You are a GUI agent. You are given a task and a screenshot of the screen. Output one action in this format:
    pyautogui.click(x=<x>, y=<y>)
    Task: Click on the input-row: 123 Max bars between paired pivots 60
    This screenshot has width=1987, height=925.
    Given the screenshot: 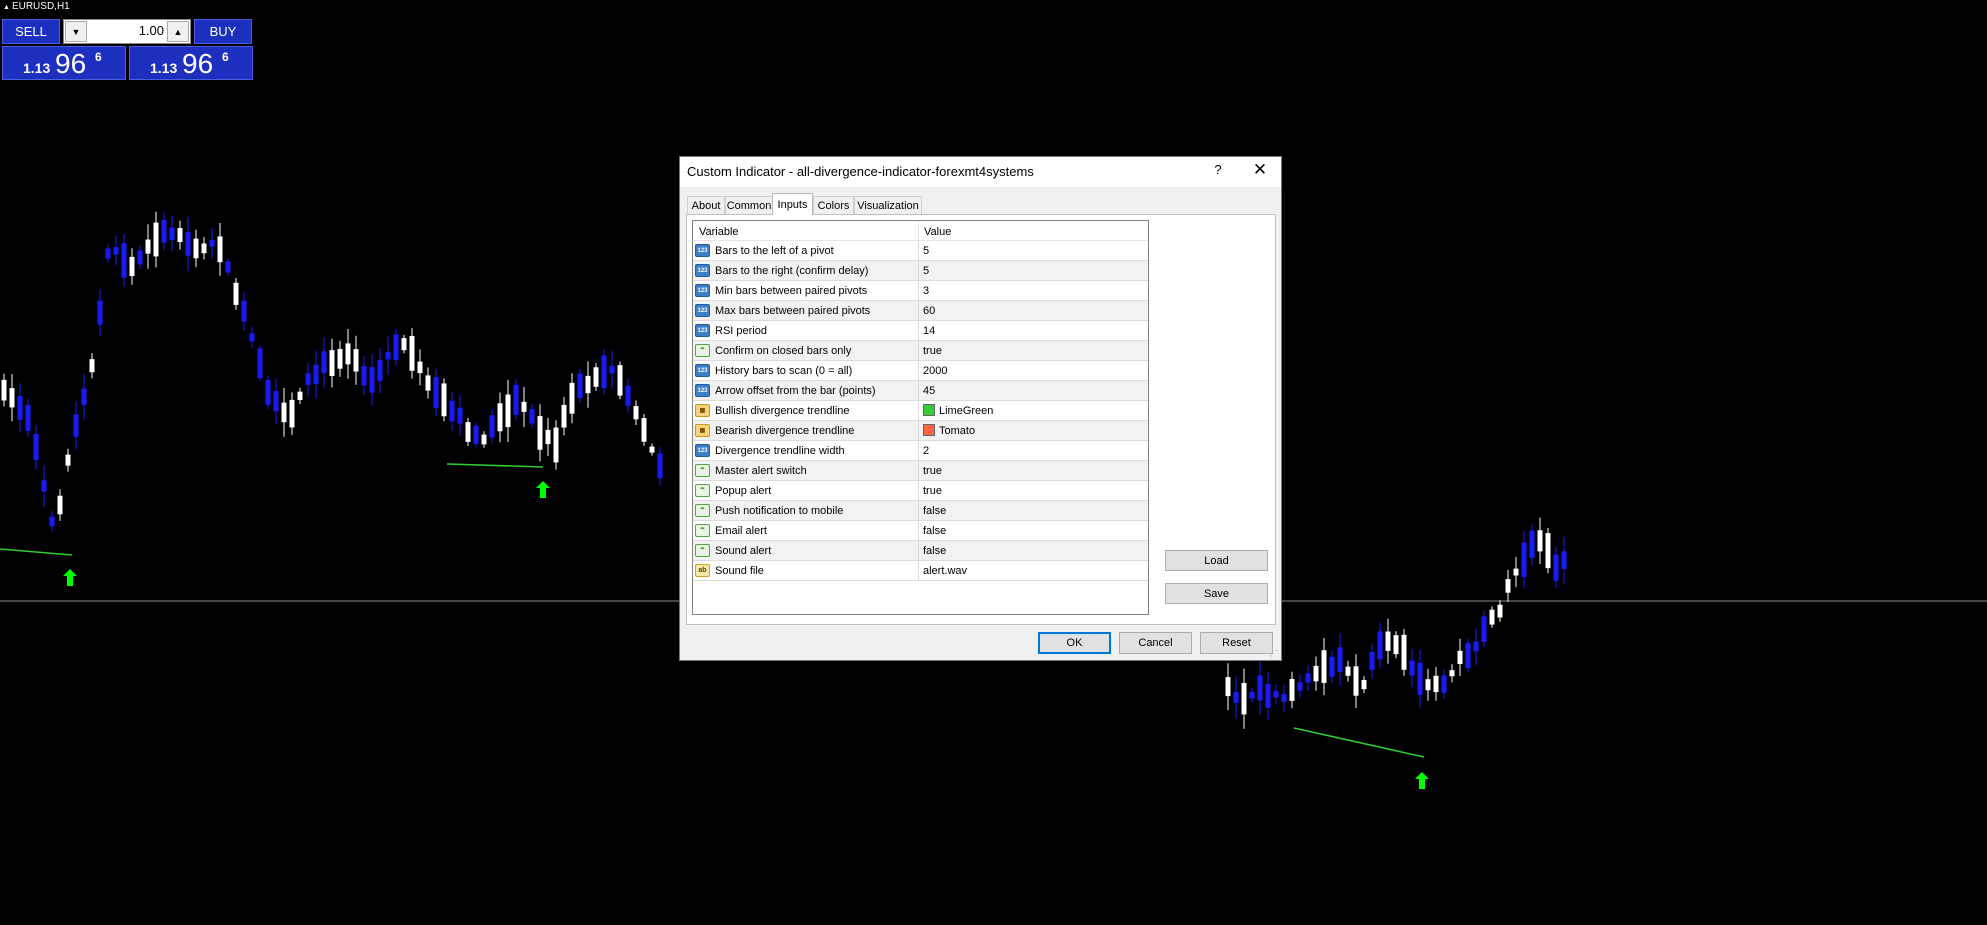 What is the action you would take?
    pyautogui.click(x=920, y=311)
    